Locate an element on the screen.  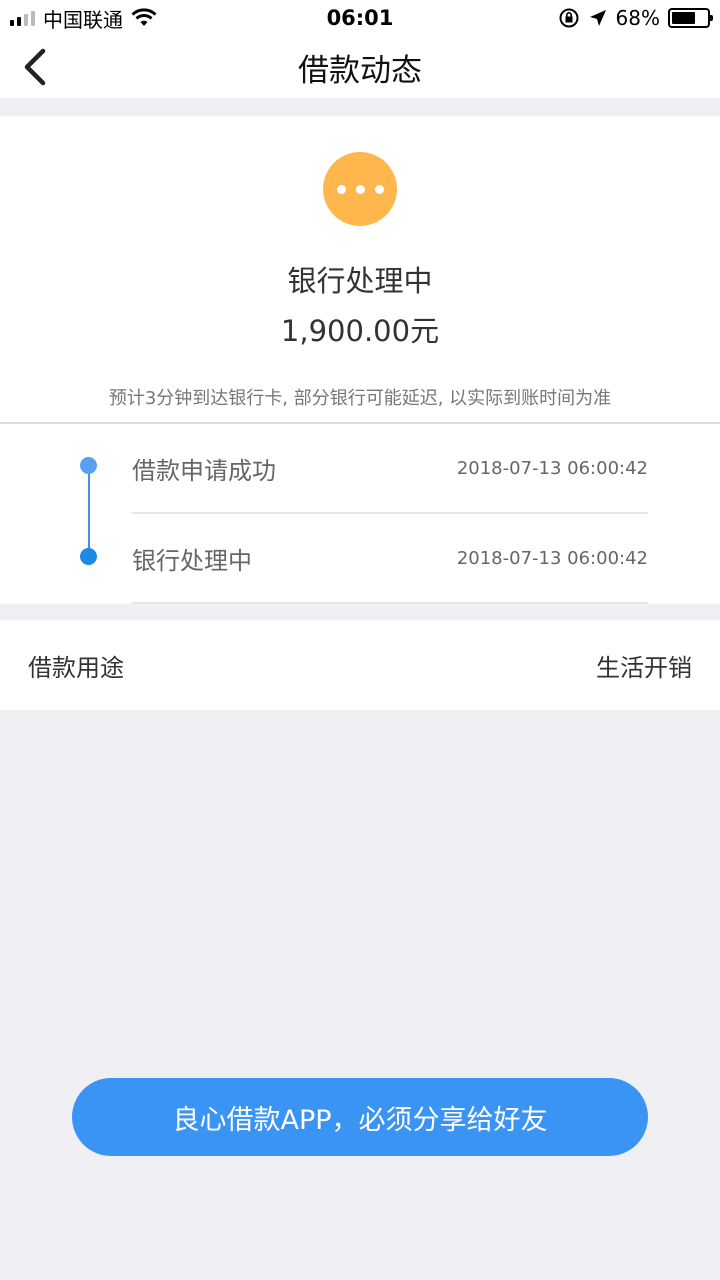
status-bar: 中国联通 06:01 68% is located at coordinates (360, 18).